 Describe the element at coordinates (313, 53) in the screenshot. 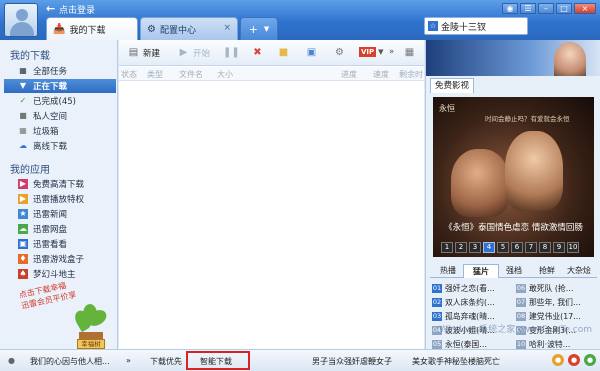

I see `monitor-button: ▣` at that location.